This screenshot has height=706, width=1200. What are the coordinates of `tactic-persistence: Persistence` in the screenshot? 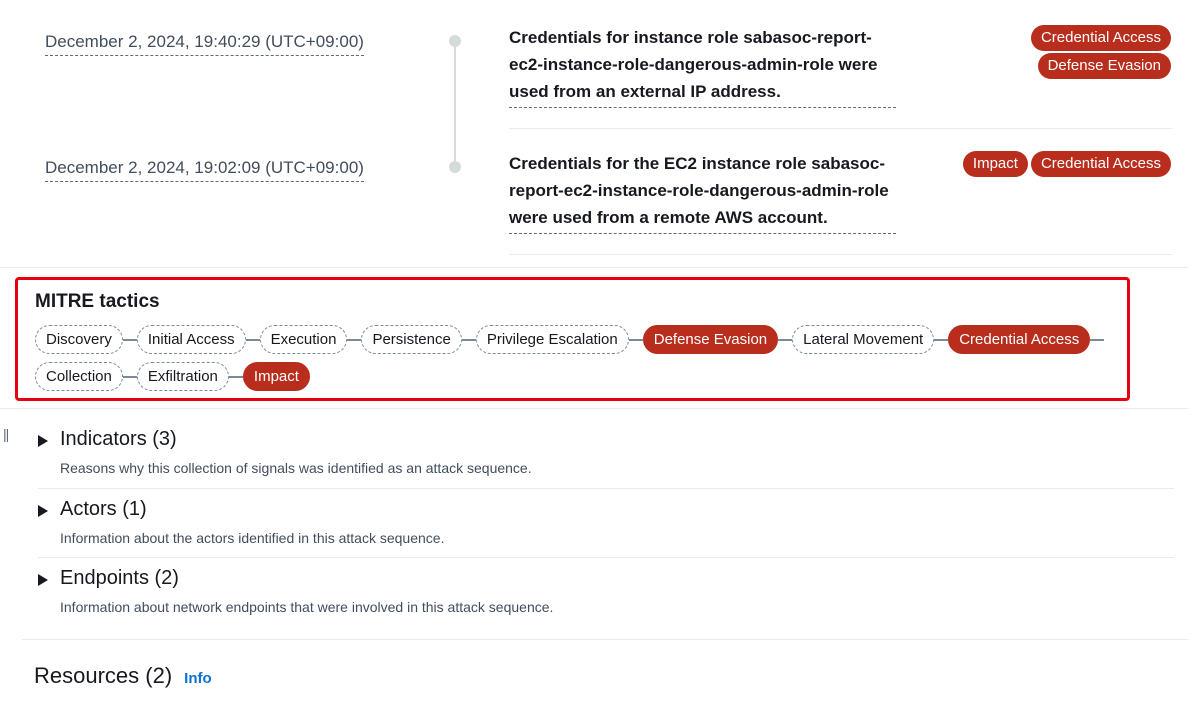 It's located at (411, 339).